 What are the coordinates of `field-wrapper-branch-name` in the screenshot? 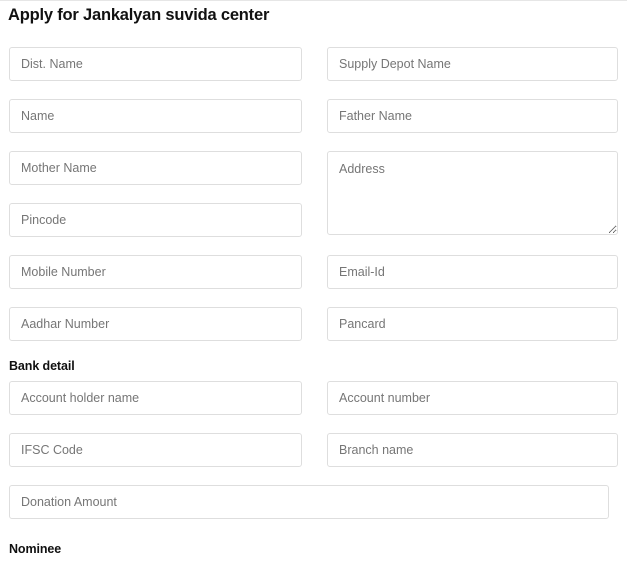 It's located at (472, 450).